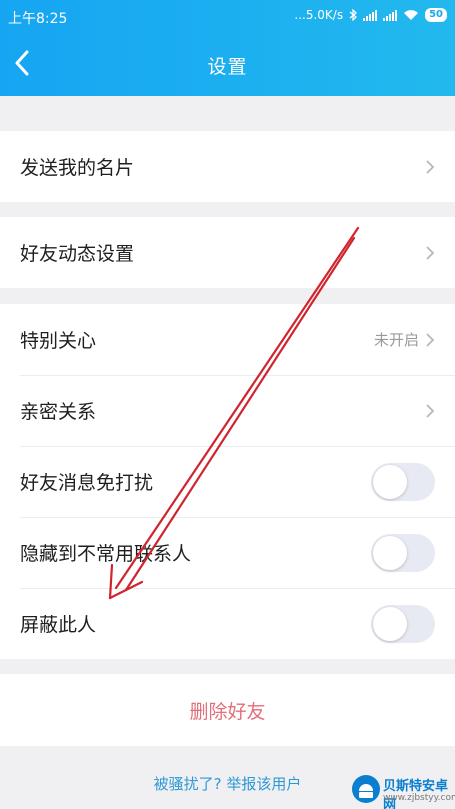  I want to click on row-send-my-card: 发送我的名片, so click(227, 166).